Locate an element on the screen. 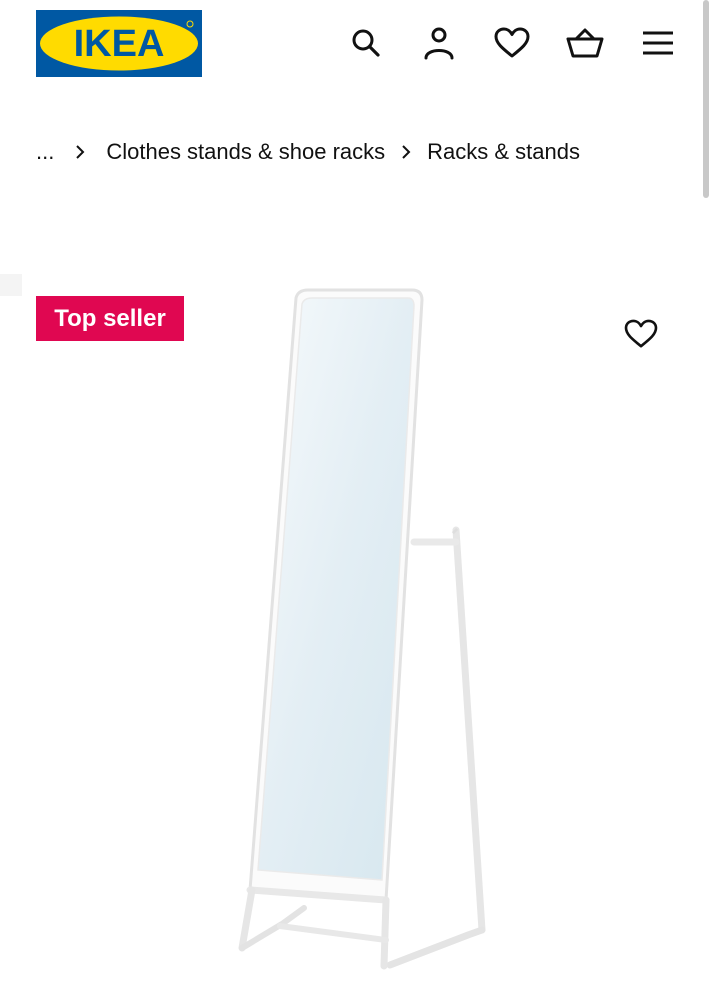 This screenshot has width=714, height=1000. search-icon is located at coordinates (366, 43).